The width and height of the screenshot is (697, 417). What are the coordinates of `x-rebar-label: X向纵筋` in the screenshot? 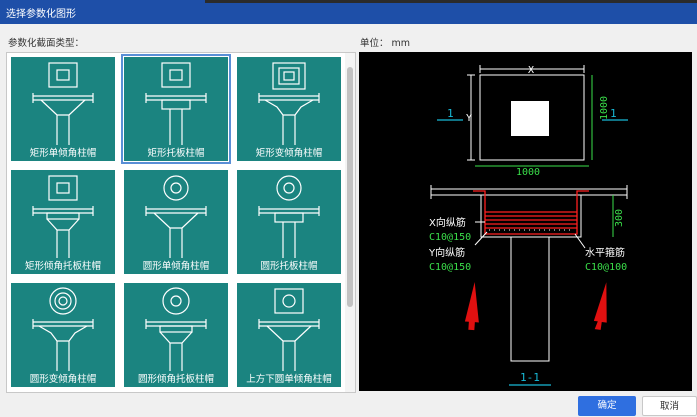 It's located at (447, 222).